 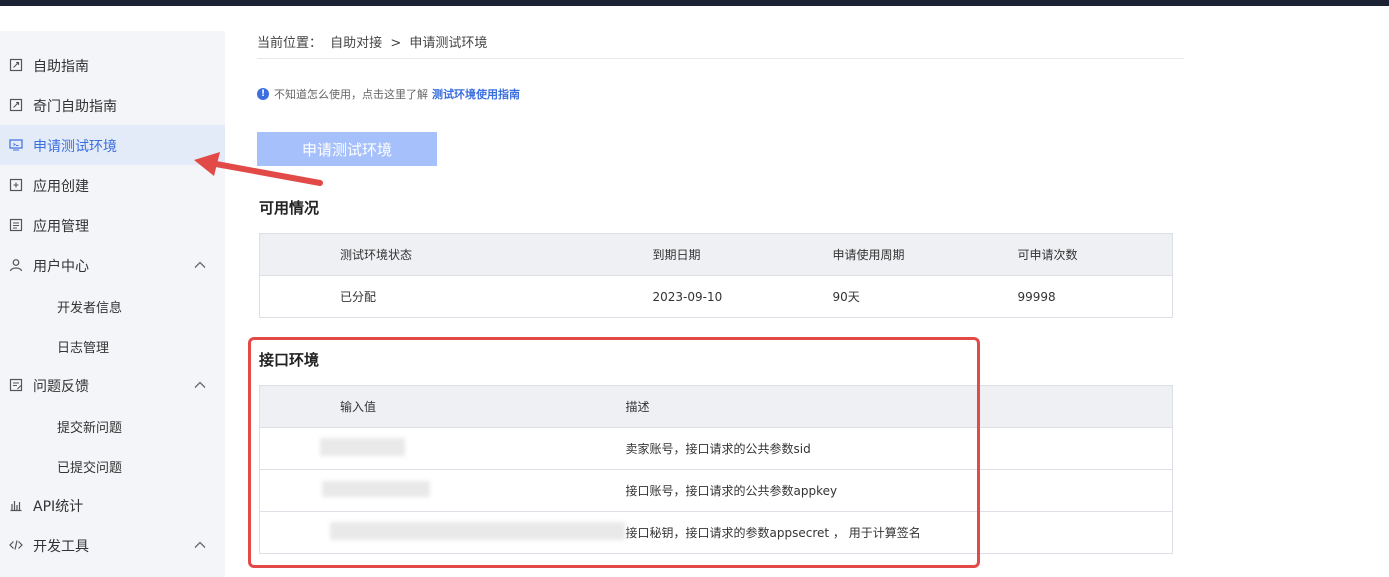 I want to click on column-header: 可申请次数, so click(x=1095, y=254).